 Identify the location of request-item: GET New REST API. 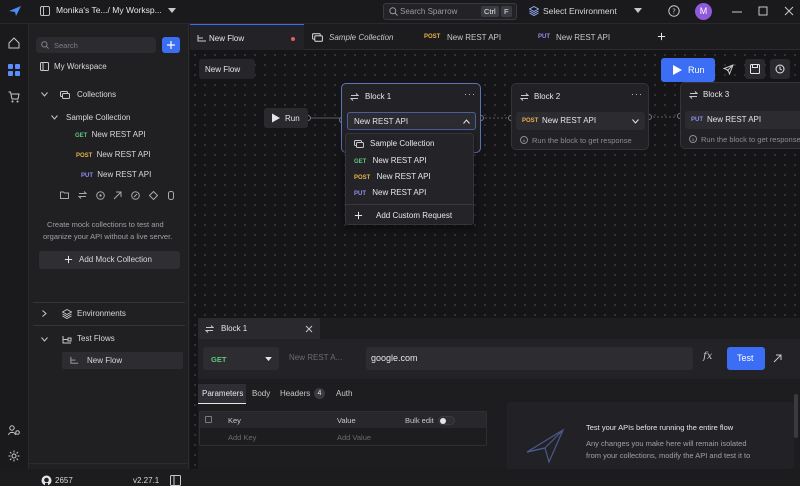
(110, 134).